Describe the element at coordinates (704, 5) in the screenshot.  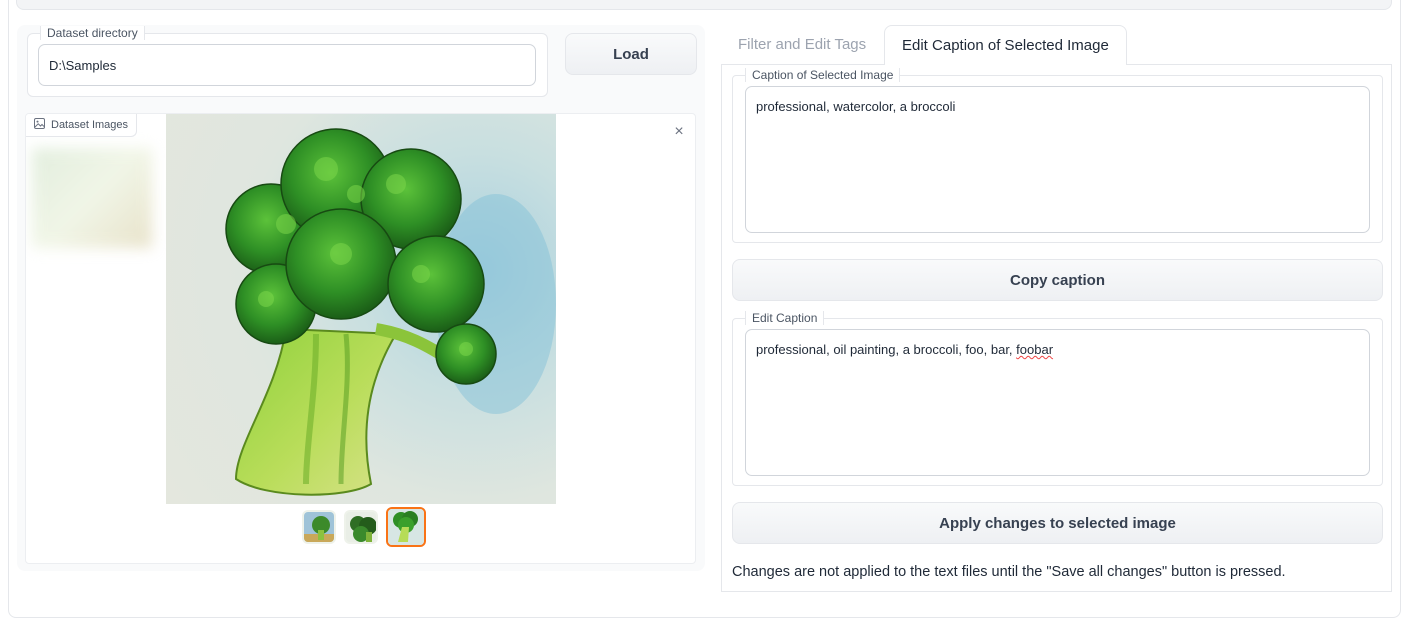
I see `top-strip` at that location.